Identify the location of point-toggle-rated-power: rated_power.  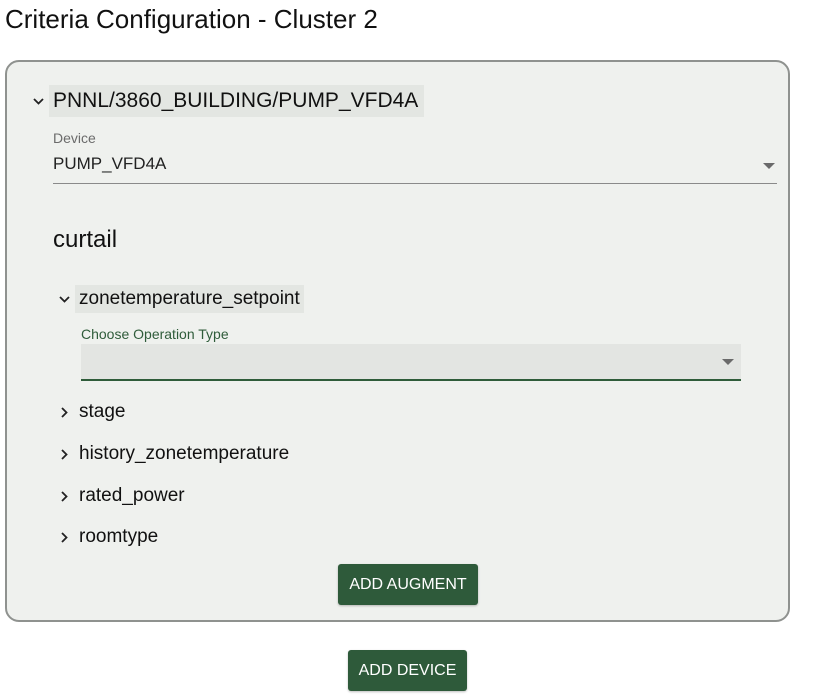
(121, 496).